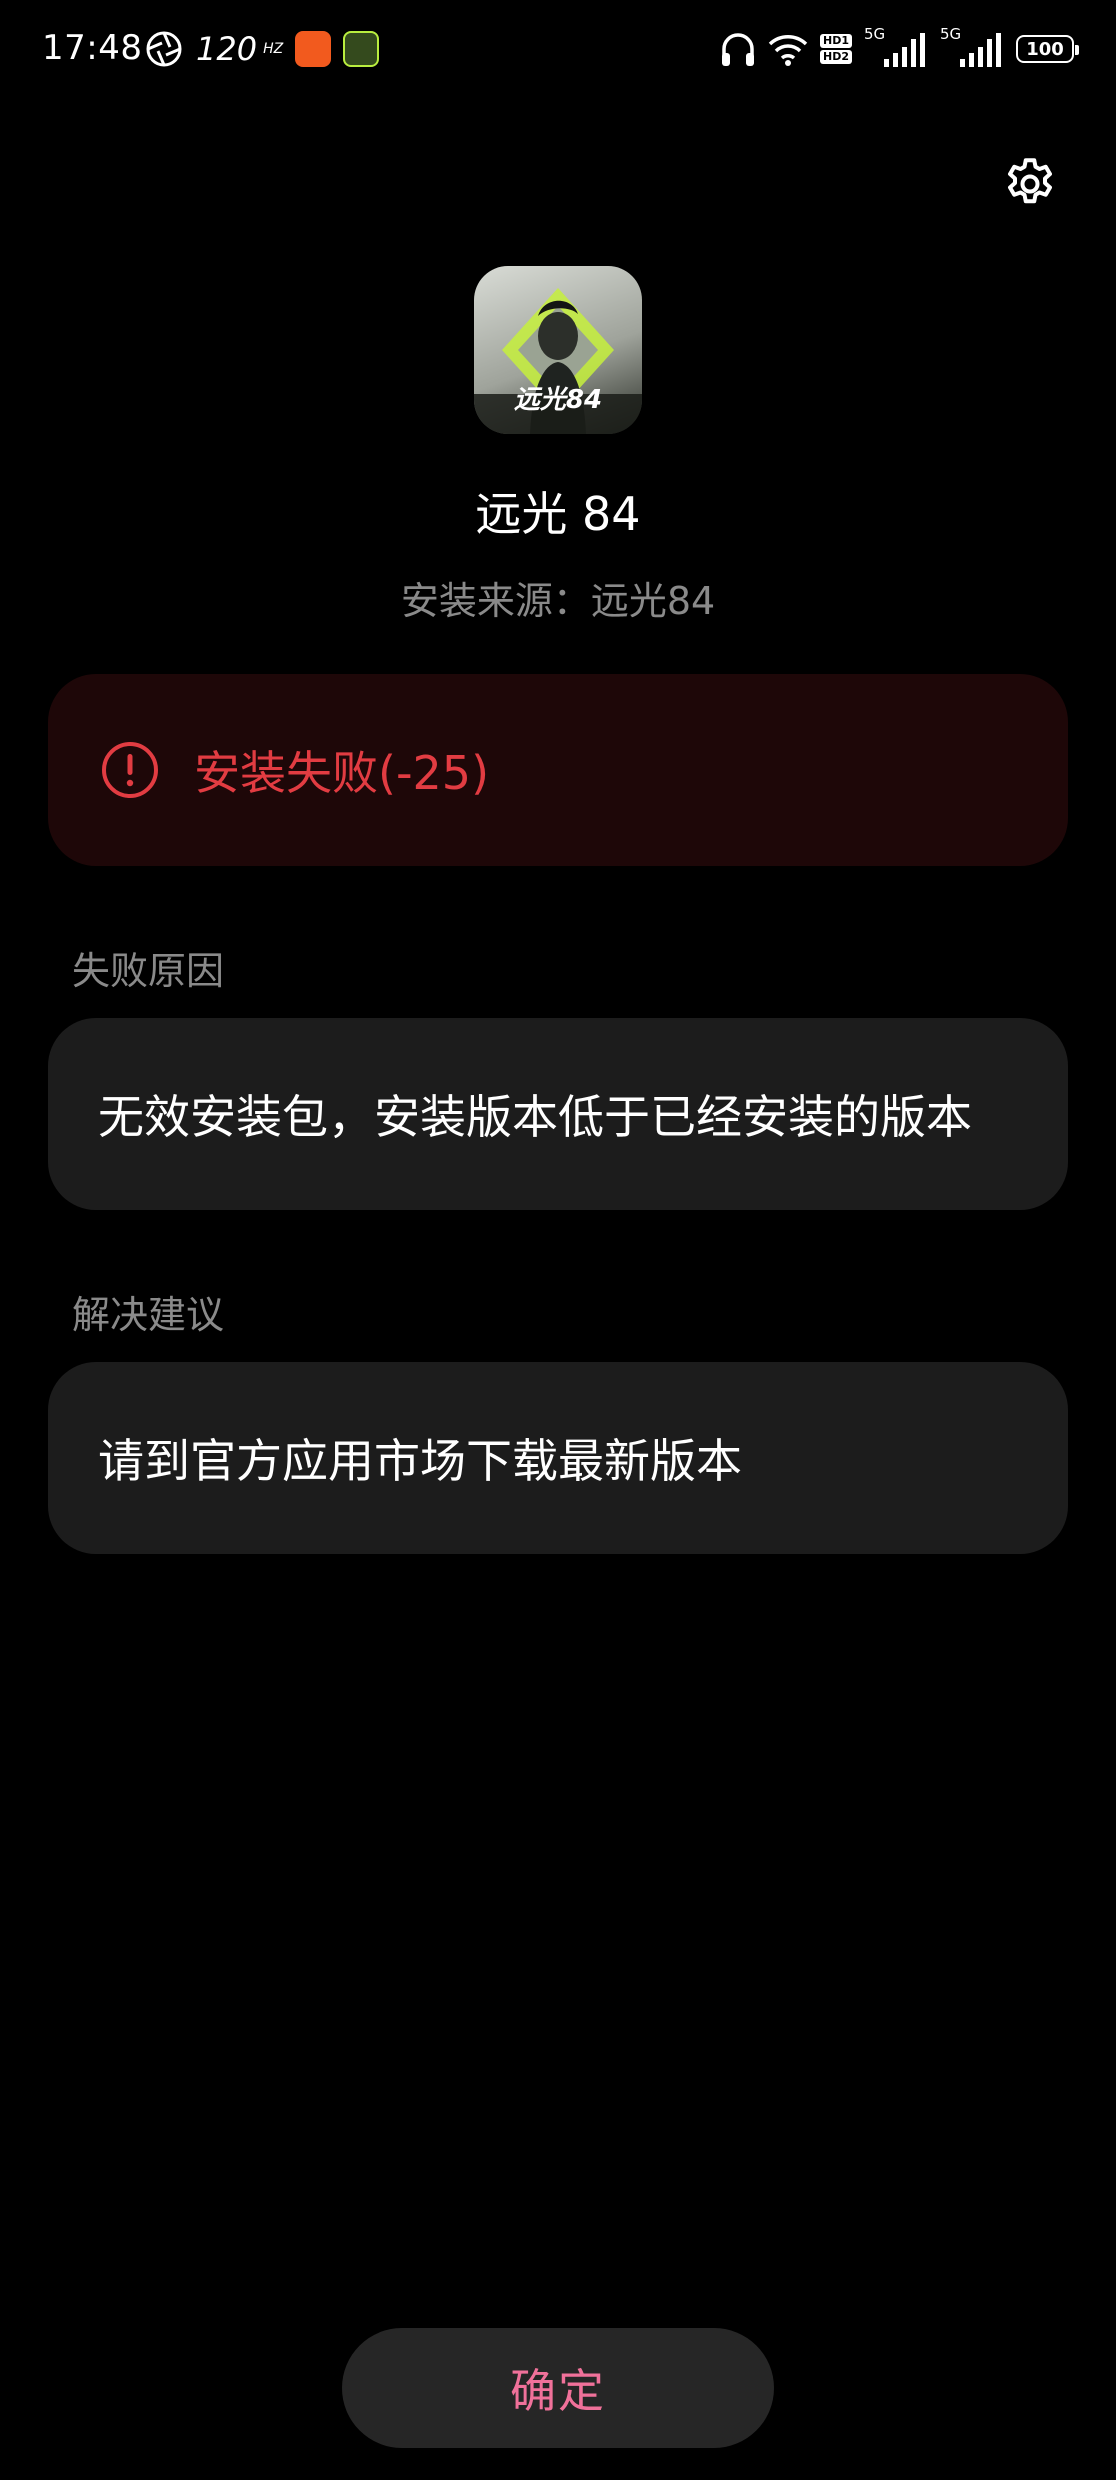  Describe the element at coordinates (836, 49) in the screenshot. I see `hd-badges: HD1 HD2` at that location.